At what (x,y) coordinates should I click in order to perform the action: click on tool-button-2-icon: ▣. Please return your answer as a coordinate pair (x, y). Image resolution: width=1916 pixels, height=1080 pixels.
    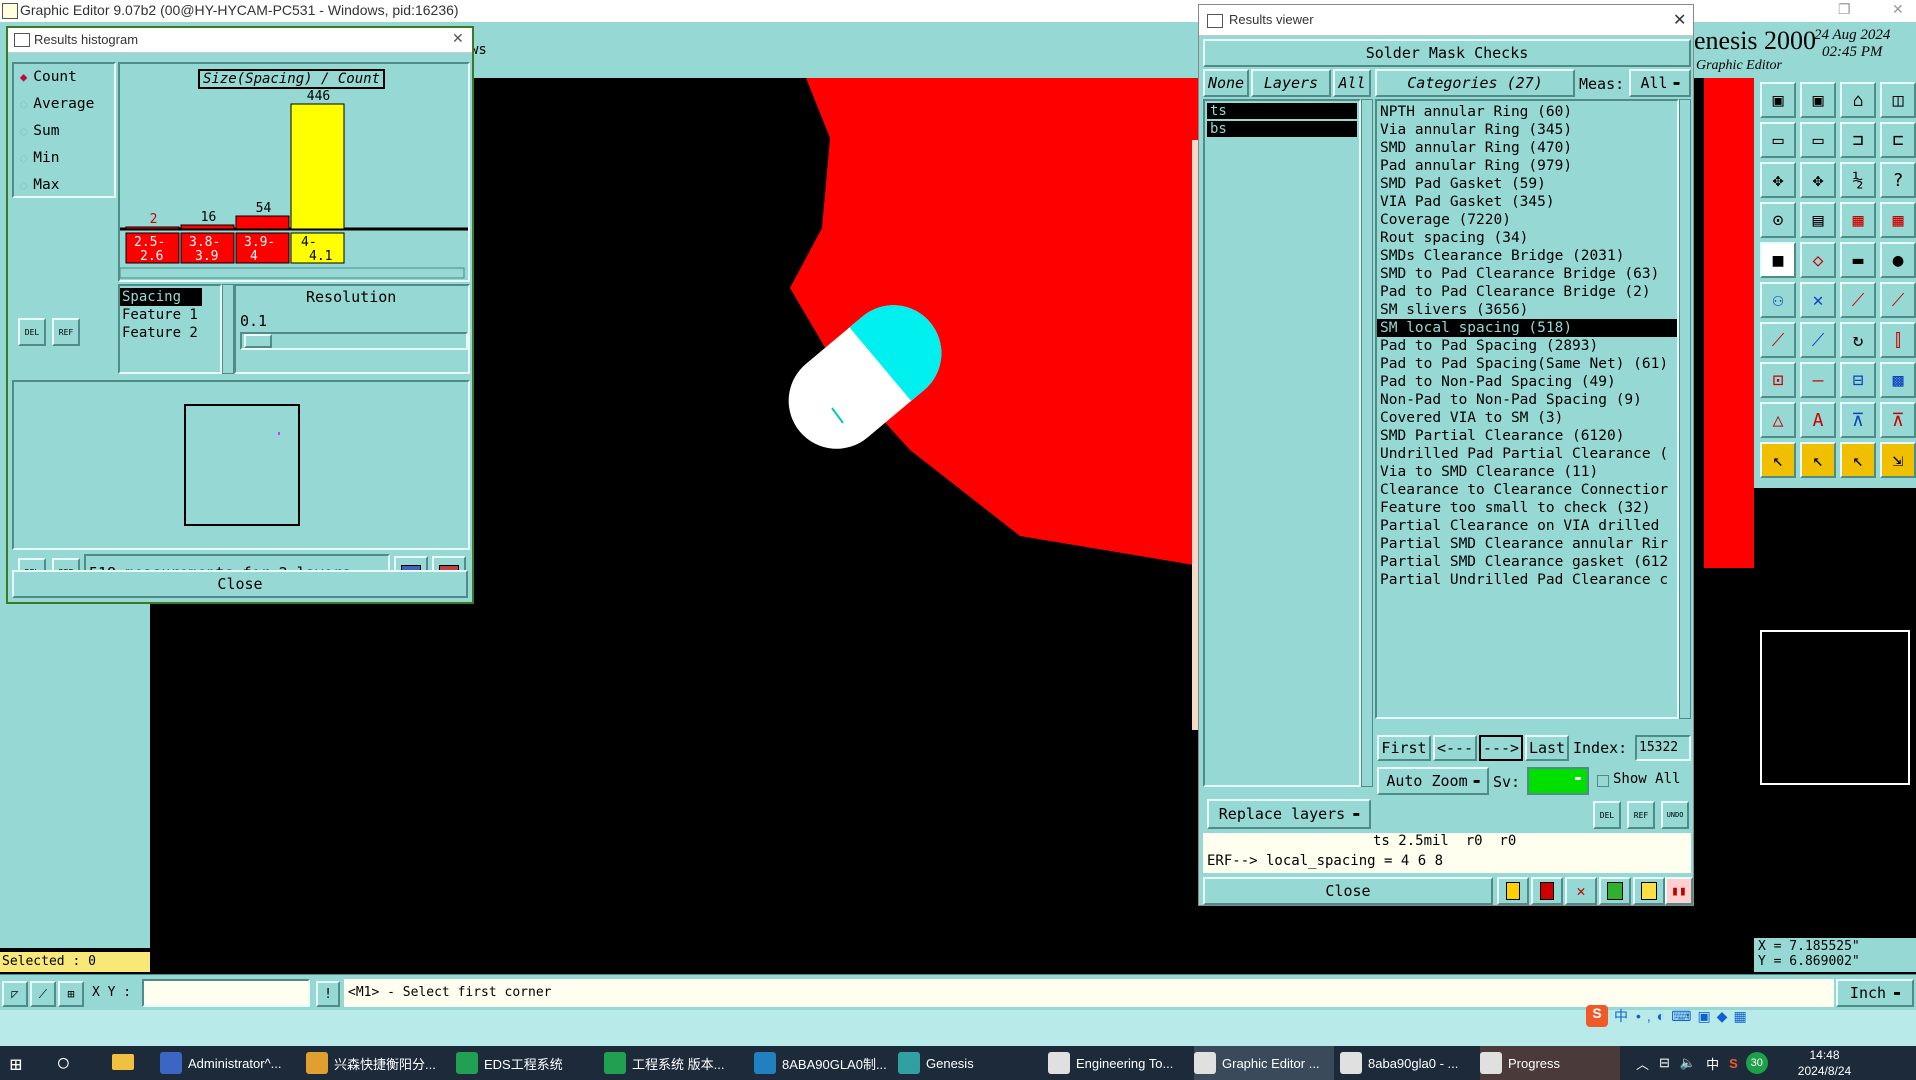
    Looking at the image, I should click on (1818, 100).